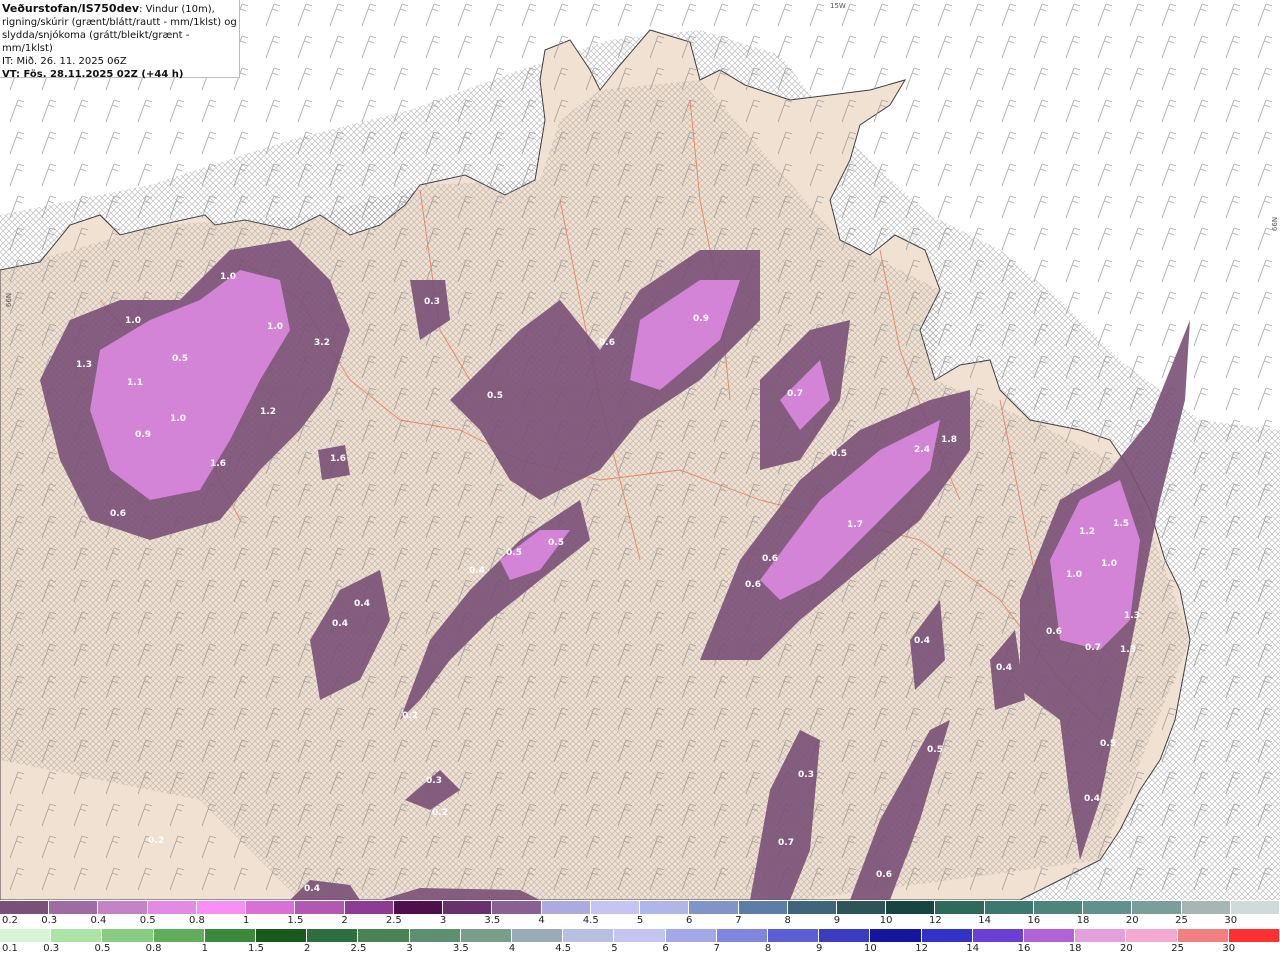  What do you see at coordinates (839, 454) in the screenshot?
I see `precip-value-18: 0.5` at bounding box center [839, 454].